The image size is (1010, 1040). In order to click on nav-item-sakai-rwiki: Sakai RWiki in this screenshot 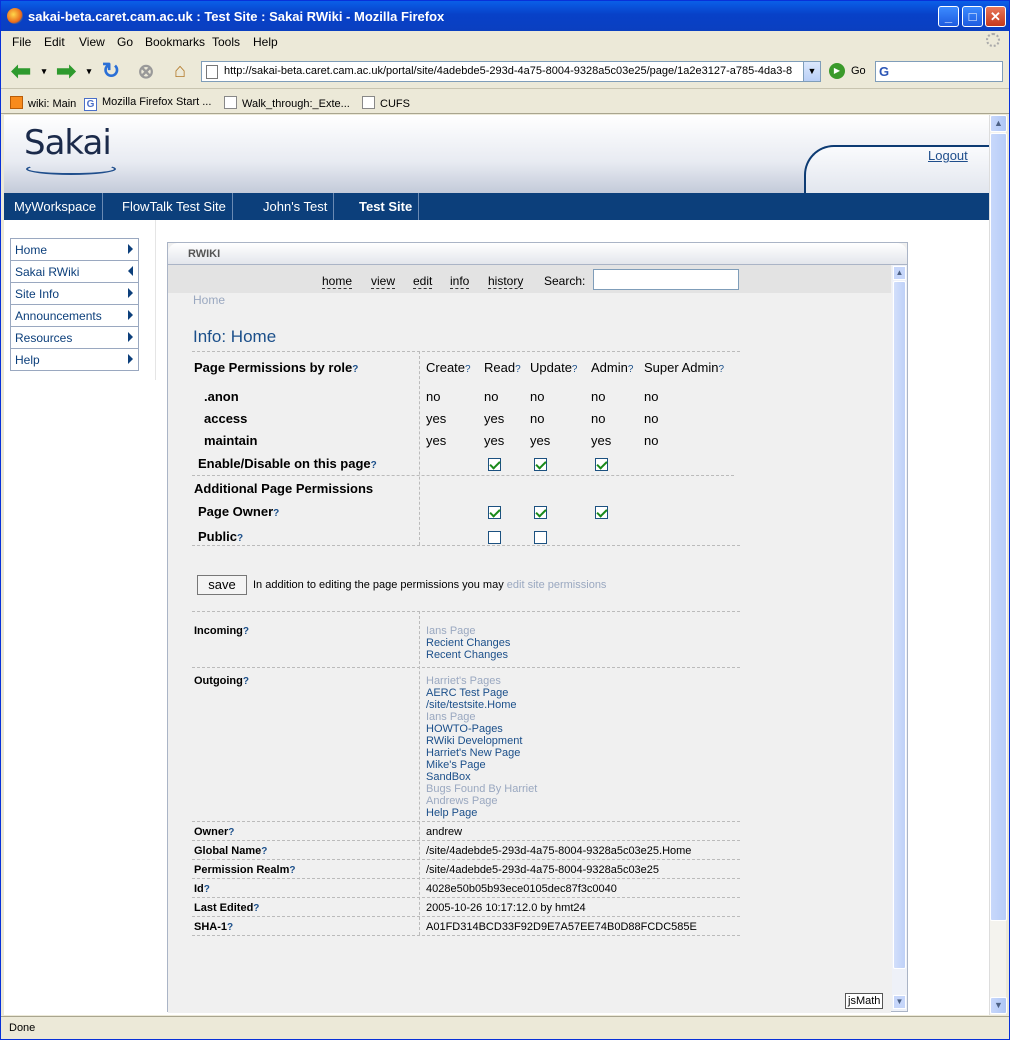, I will do `click(74, 272)`.